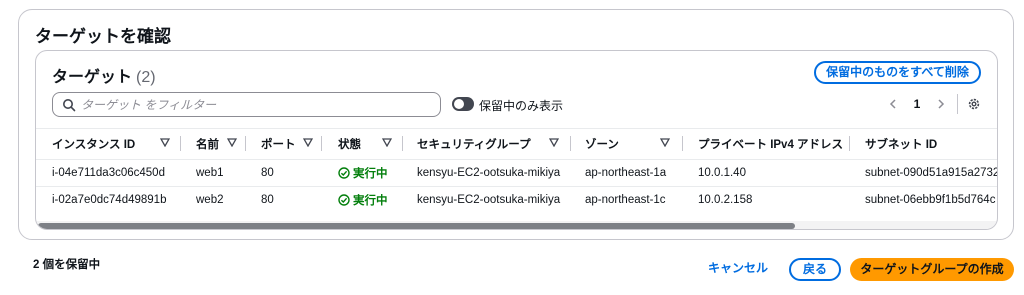 This screenshot has height=295, width=1024. I want to click on table-title: ターゲット (2), so click(104, 75).